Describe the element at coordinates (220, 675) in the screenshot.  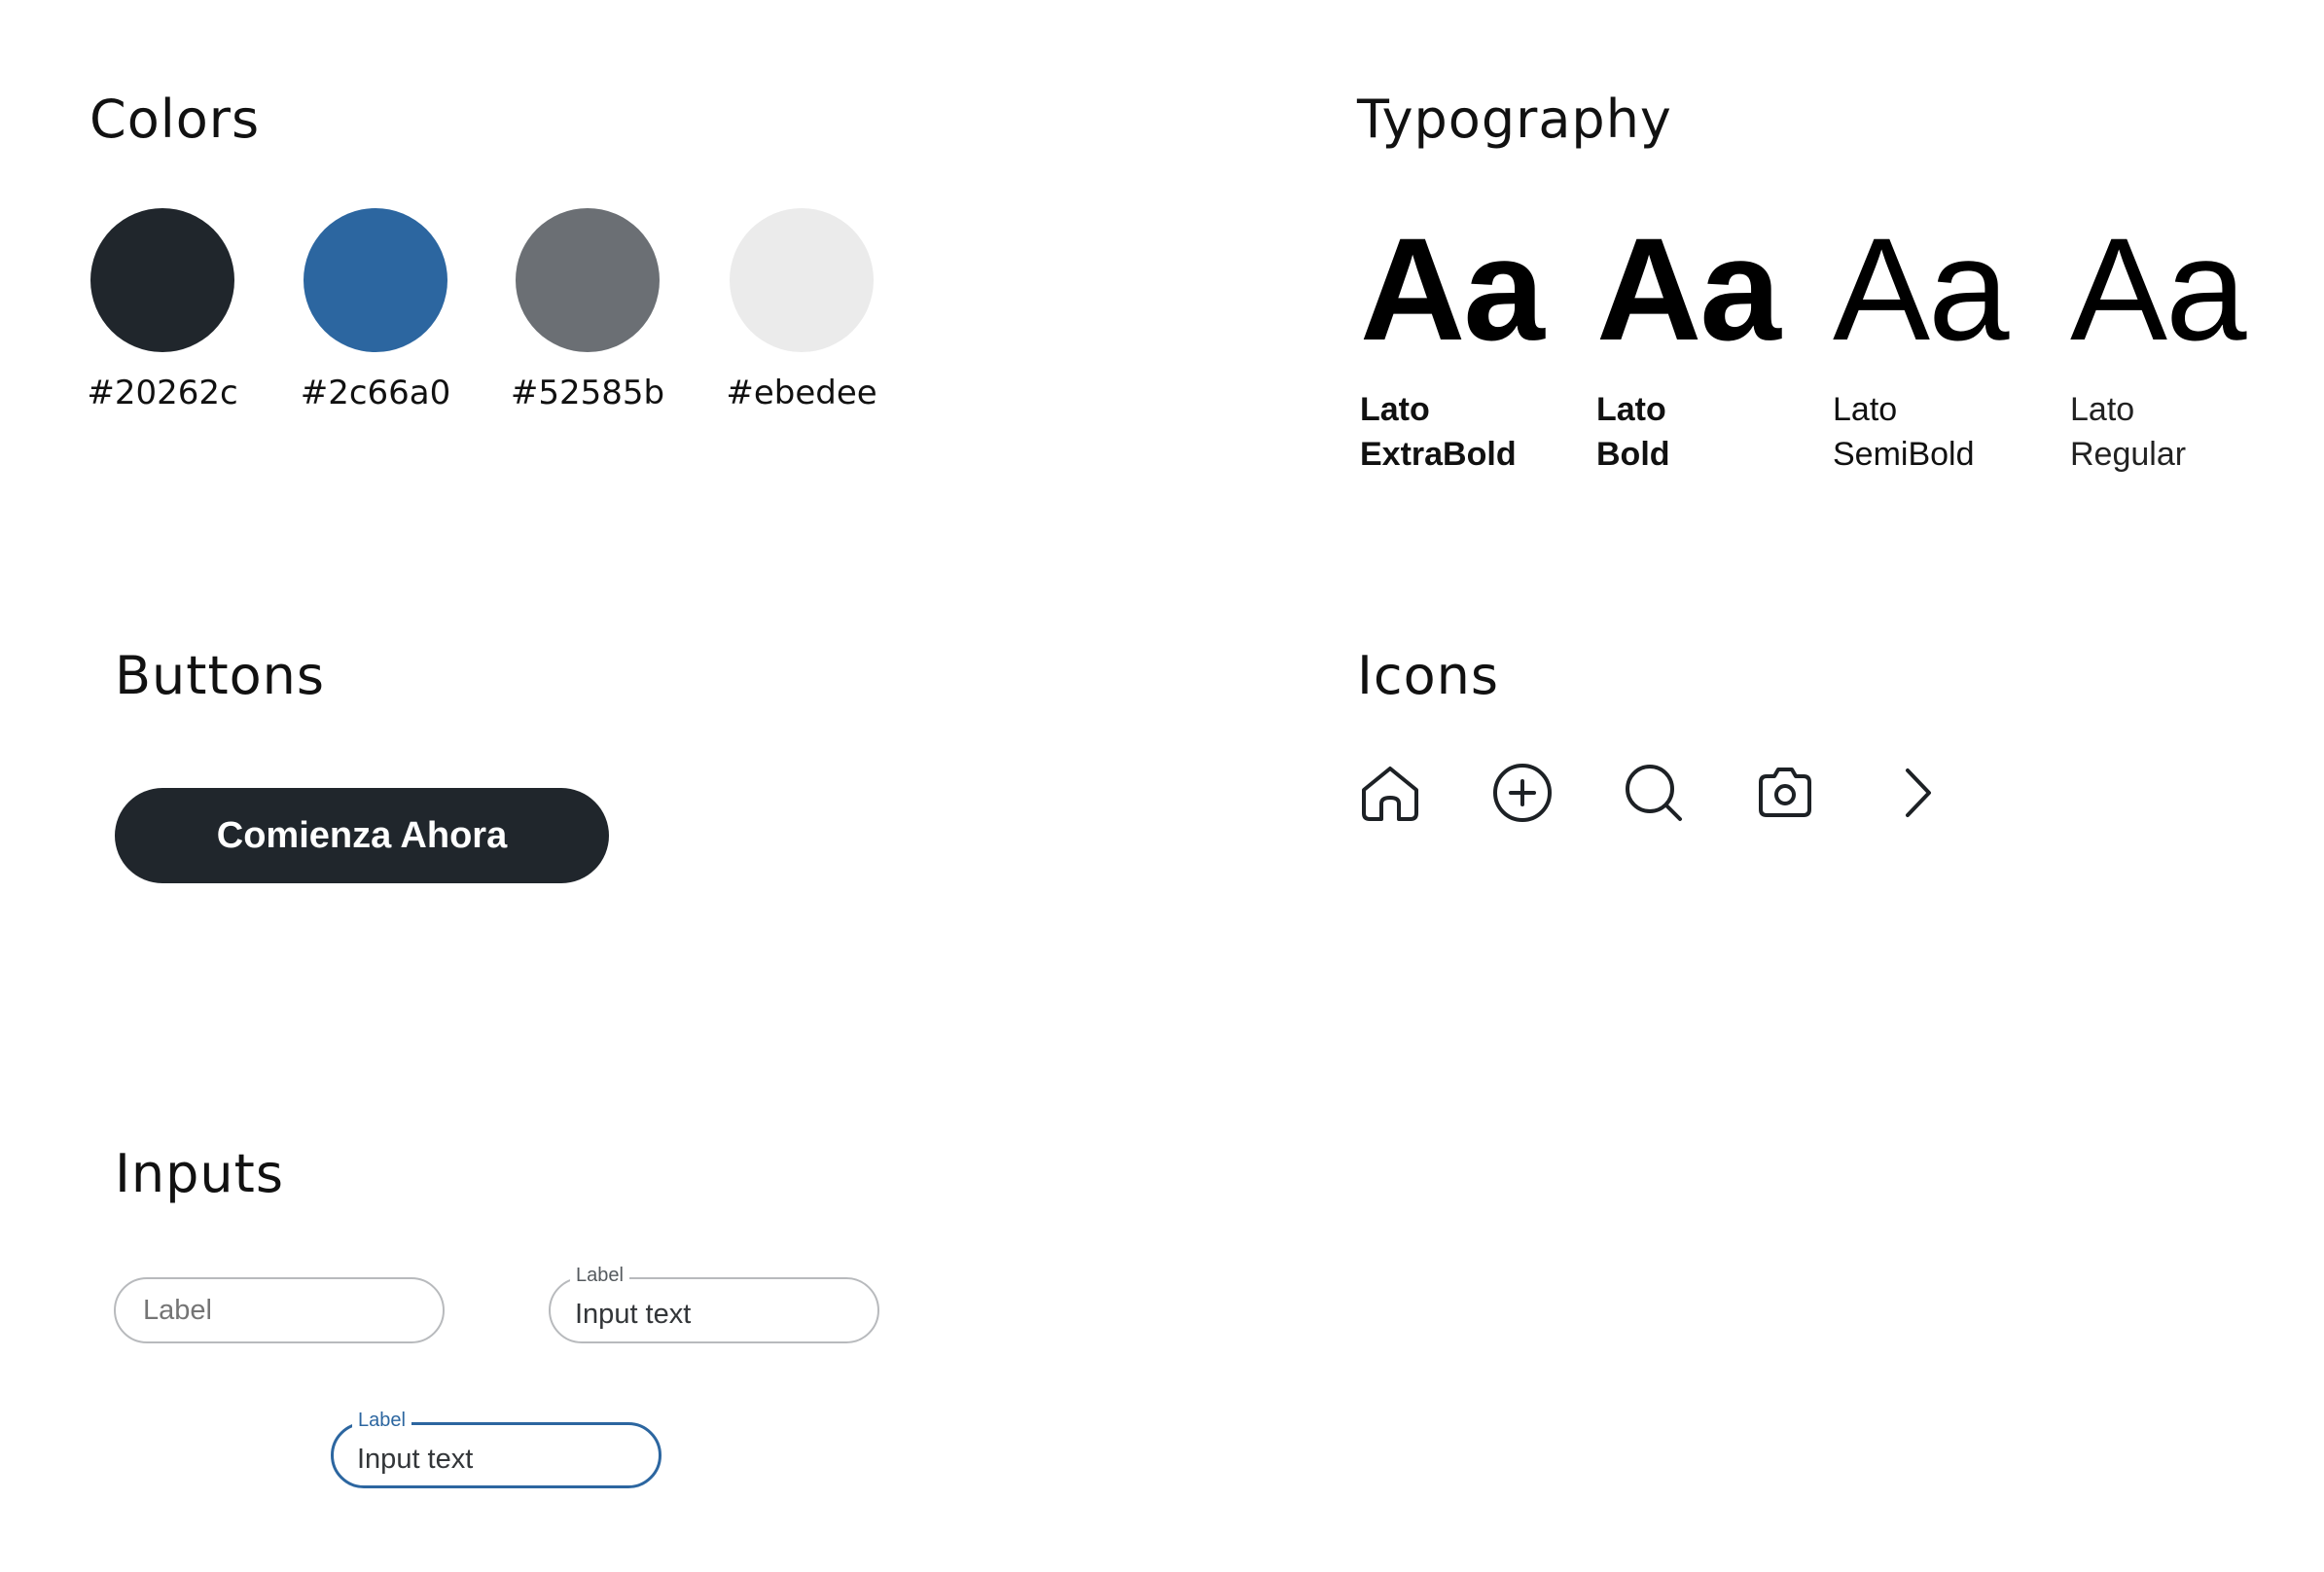
I see `buttons-title: Buttons` at that location.